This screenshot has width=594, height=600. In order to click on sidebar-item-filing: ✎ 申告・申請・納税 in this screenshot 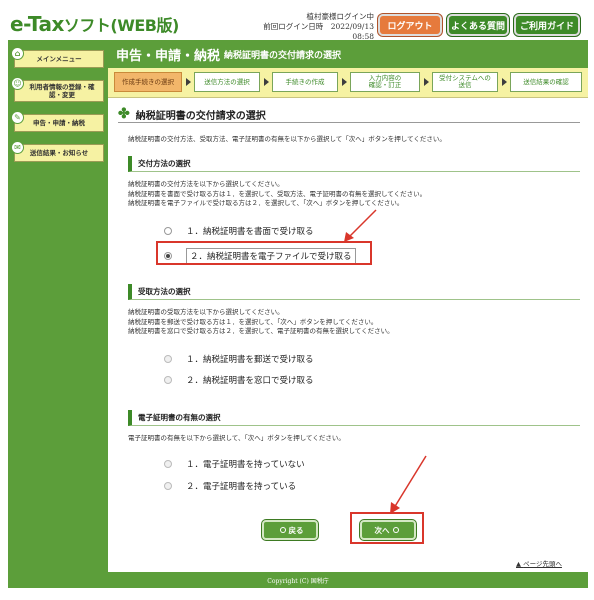, I will do `click(57, 121)`.